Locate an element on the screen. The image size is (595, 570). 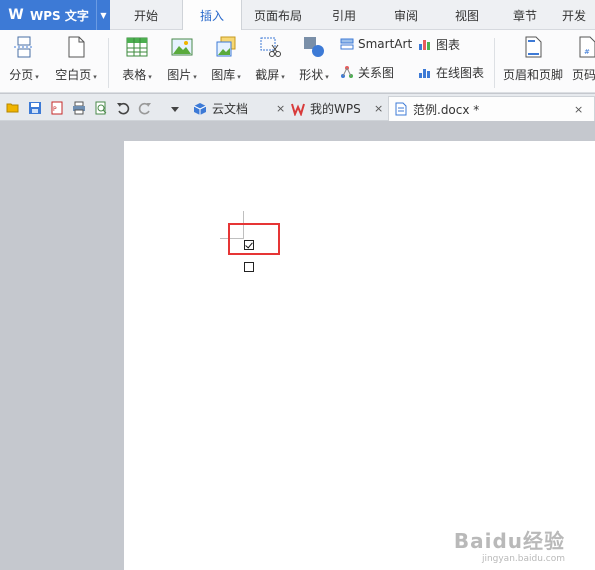
page-break-button: 分页 ▾ is located at coordinates (24, 61).